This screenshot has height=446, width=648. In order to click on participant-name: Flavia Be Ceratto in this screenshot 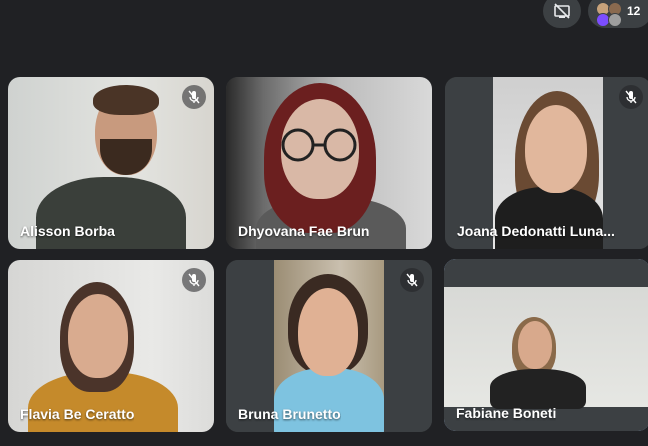, I will do `click(77, 414)`.